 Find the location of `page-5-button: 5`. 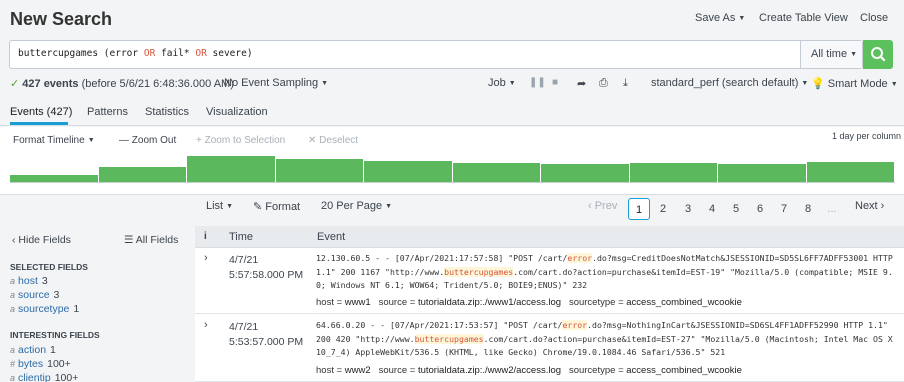

page-5-button: 5 is located at coordinates (736, 209).